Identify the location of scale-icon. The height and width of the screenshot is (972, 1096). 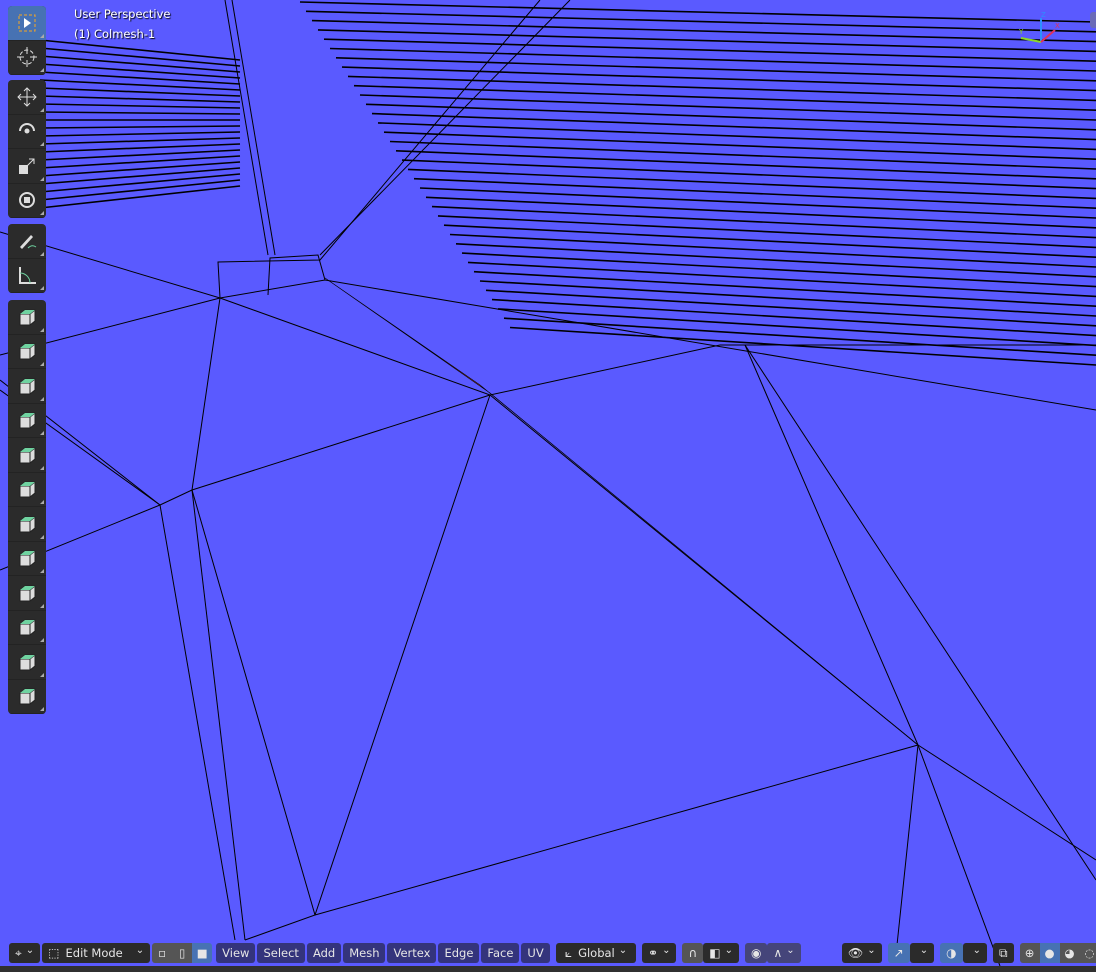
(27, 166).